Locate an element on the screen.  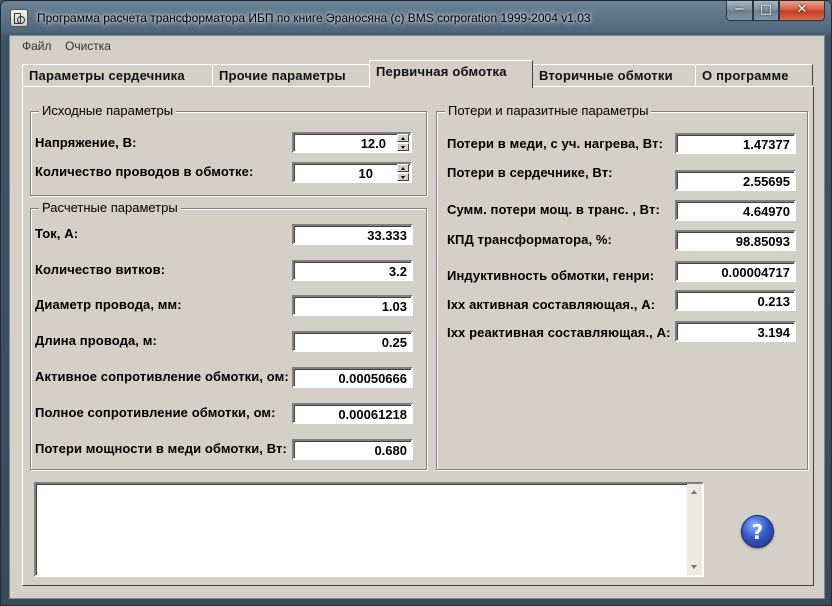
active-resistance-field: 0.00050666 is located at coordinates (352, 377).